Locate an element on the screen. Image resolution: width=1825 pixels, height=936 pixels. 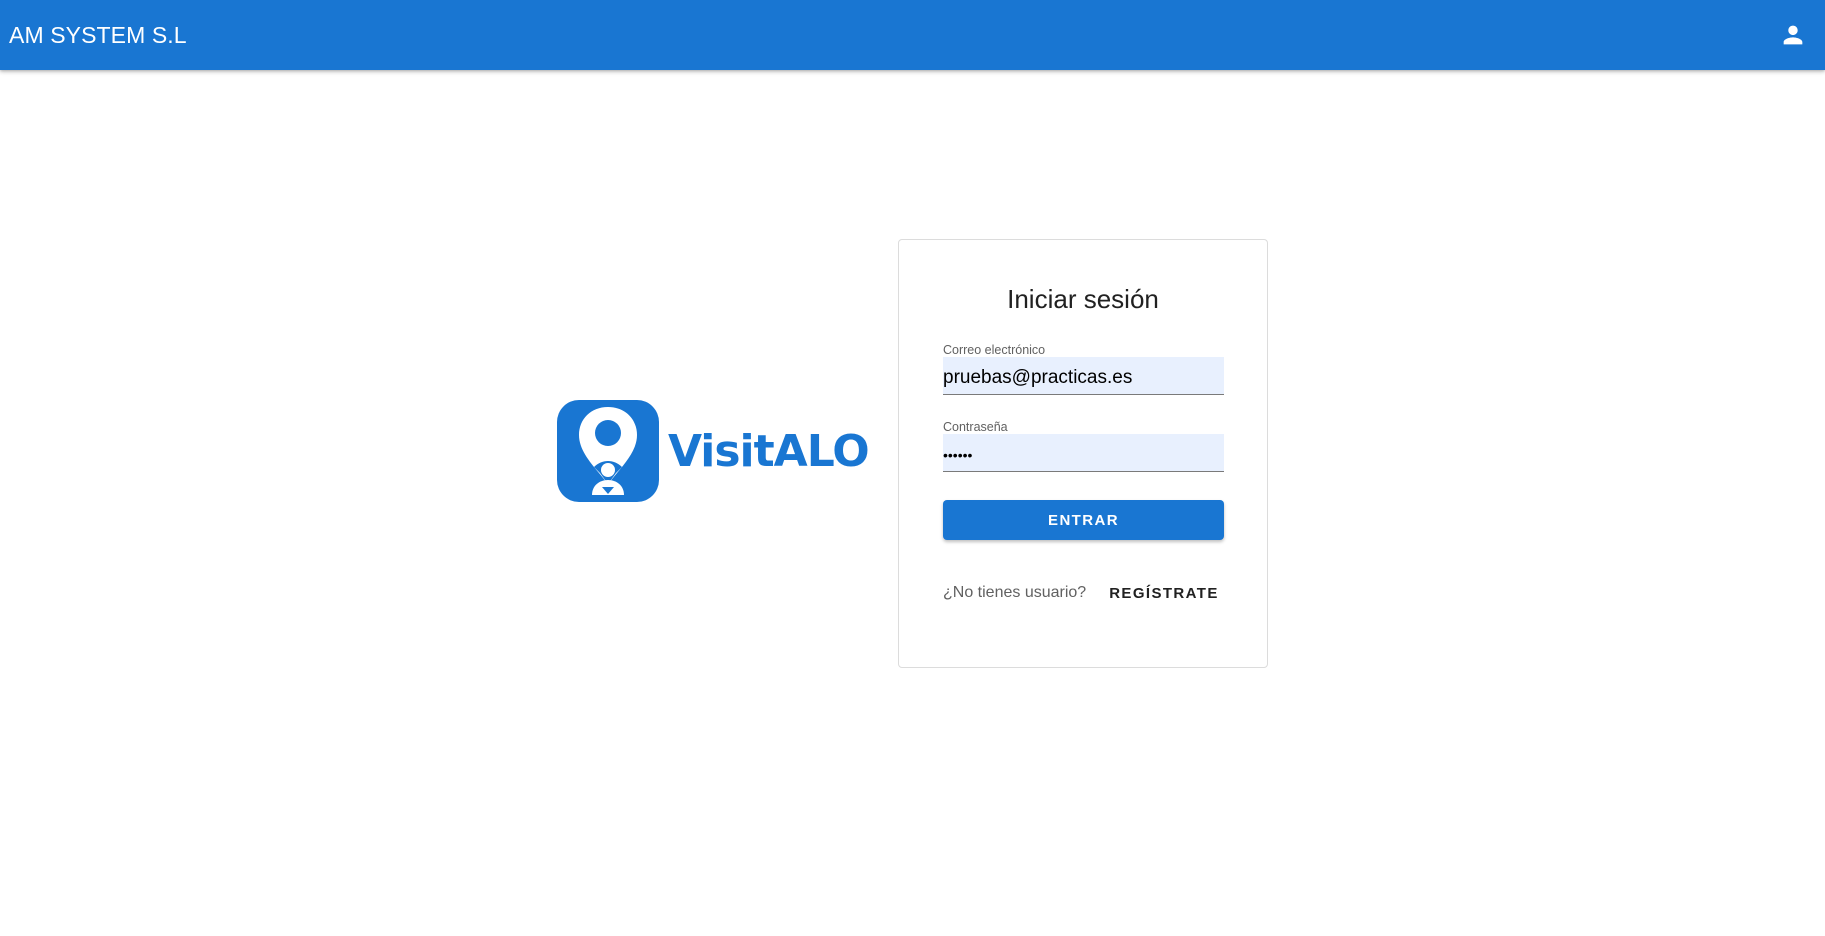
person-icon is located at coordinates (1793, 35).